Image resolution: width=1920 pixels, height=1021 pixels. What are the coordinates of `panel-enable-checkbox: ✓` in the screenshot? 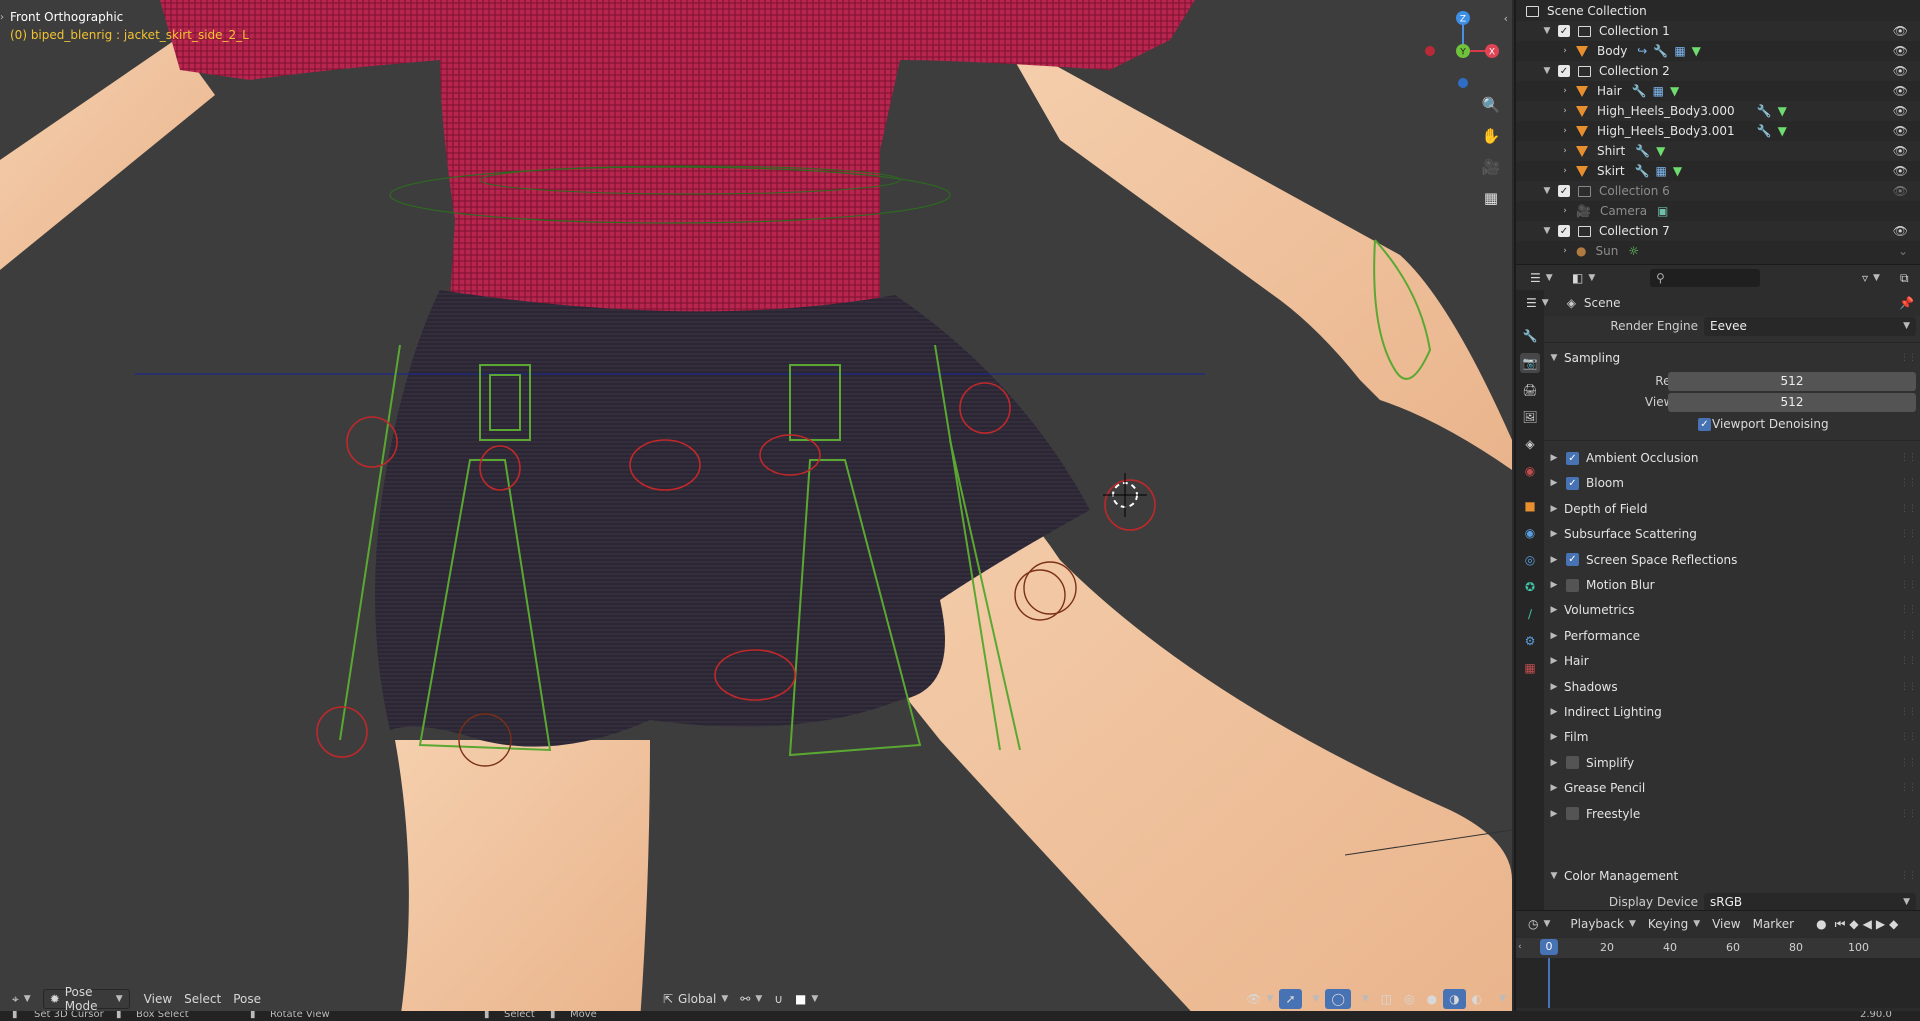 It's located at (1572, 458).